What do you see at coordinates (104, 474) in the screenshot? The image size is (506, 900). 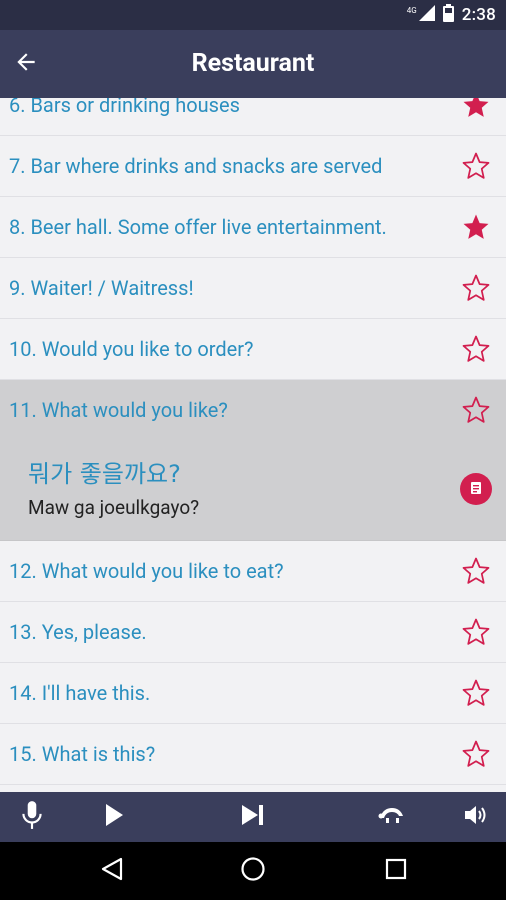 I see `translation-text: 뭐가 좋을까요?` at bounding box center [104, 474].